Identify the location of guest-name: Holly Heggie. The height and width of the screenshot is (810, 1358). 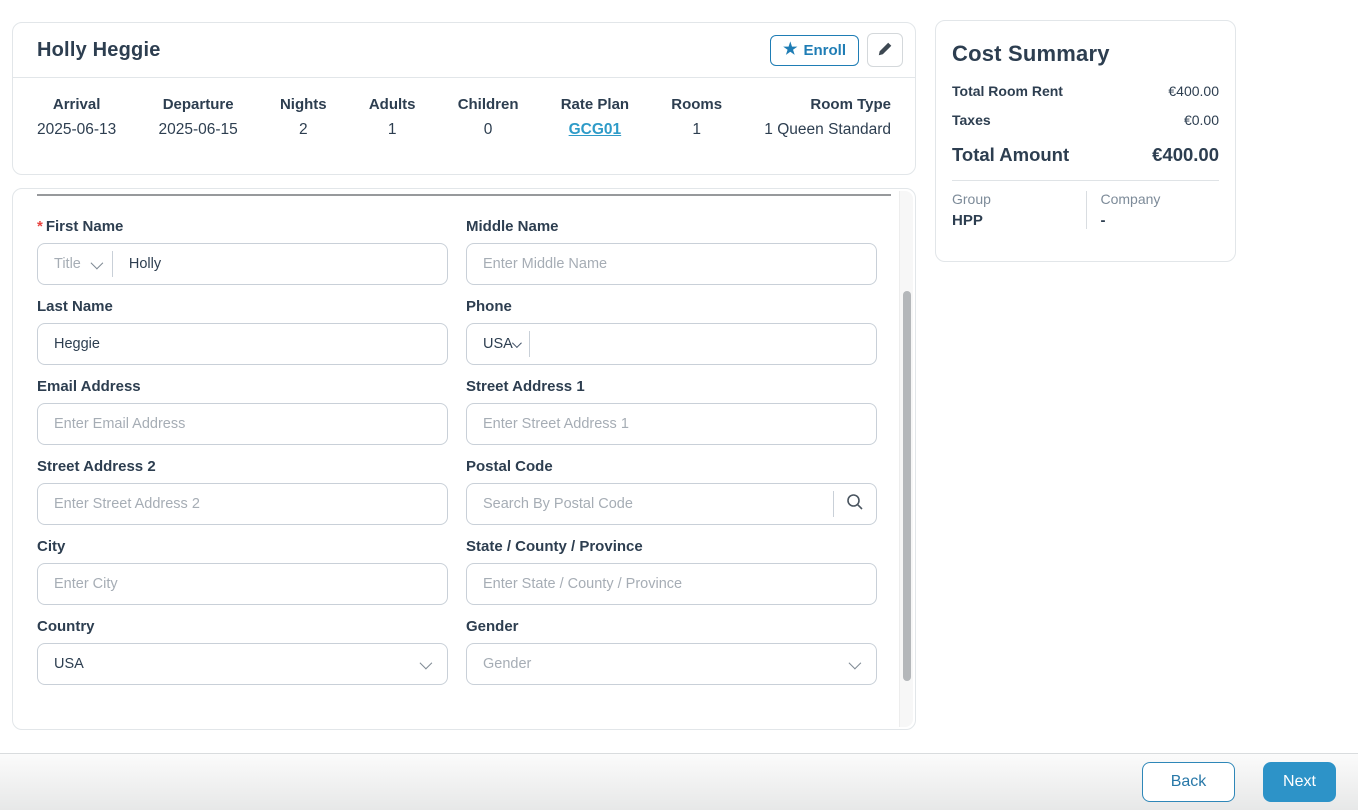
(99, 49).